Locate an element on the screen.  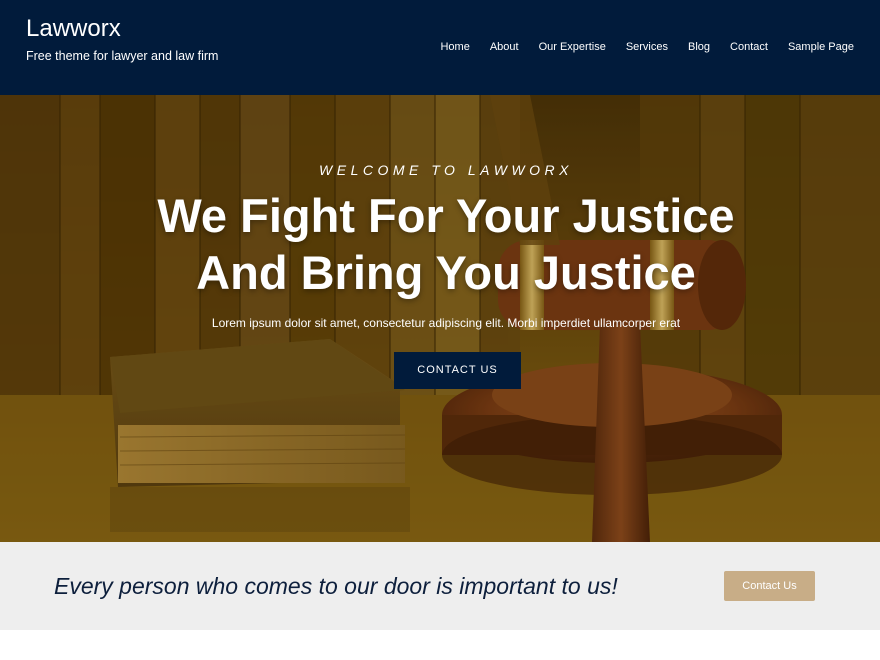
nav-item-contact: Contact is located at coordinates (749, 47).